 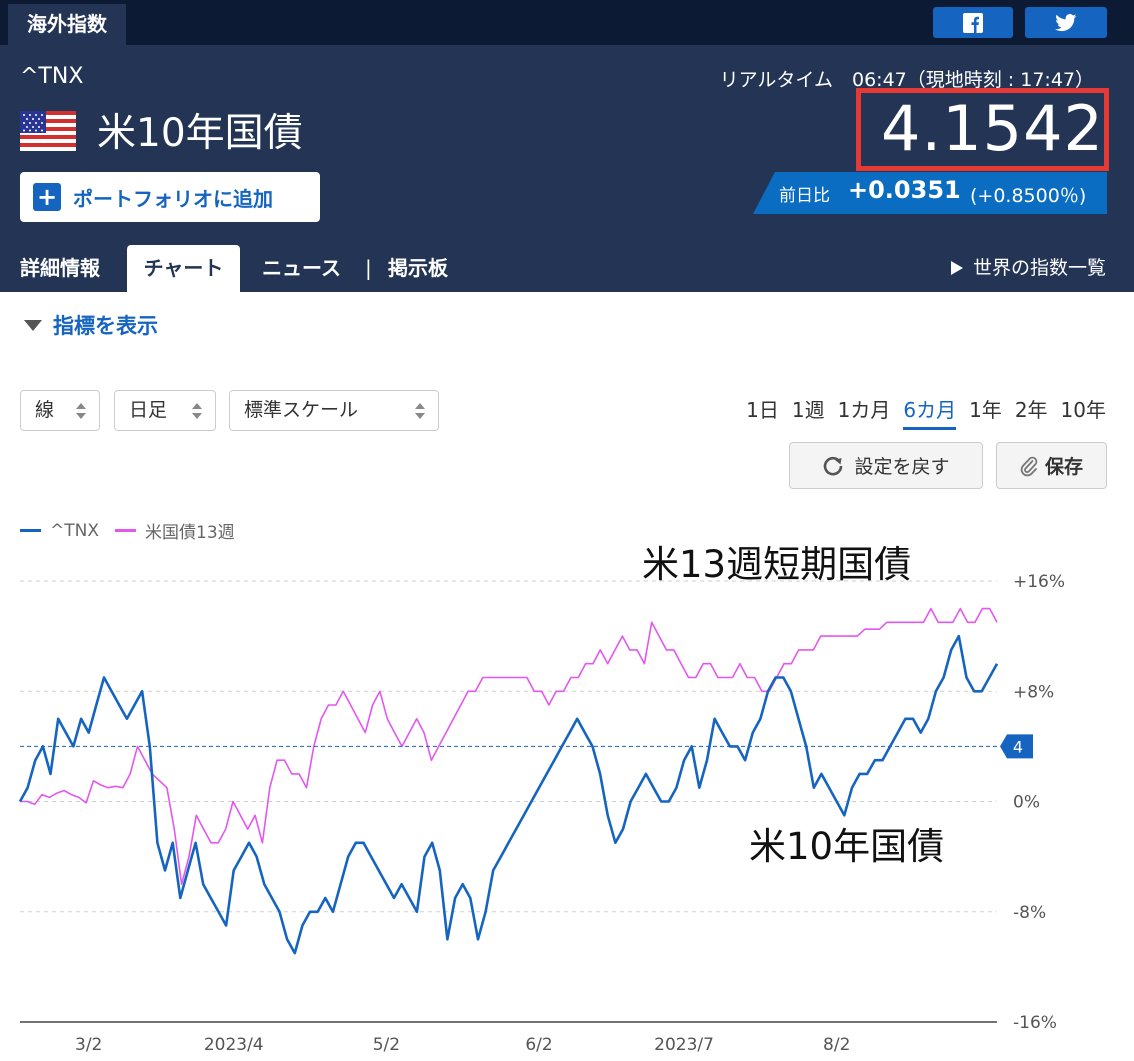 I want to click on range-10y: 10年, so click(x=1083, y=412).